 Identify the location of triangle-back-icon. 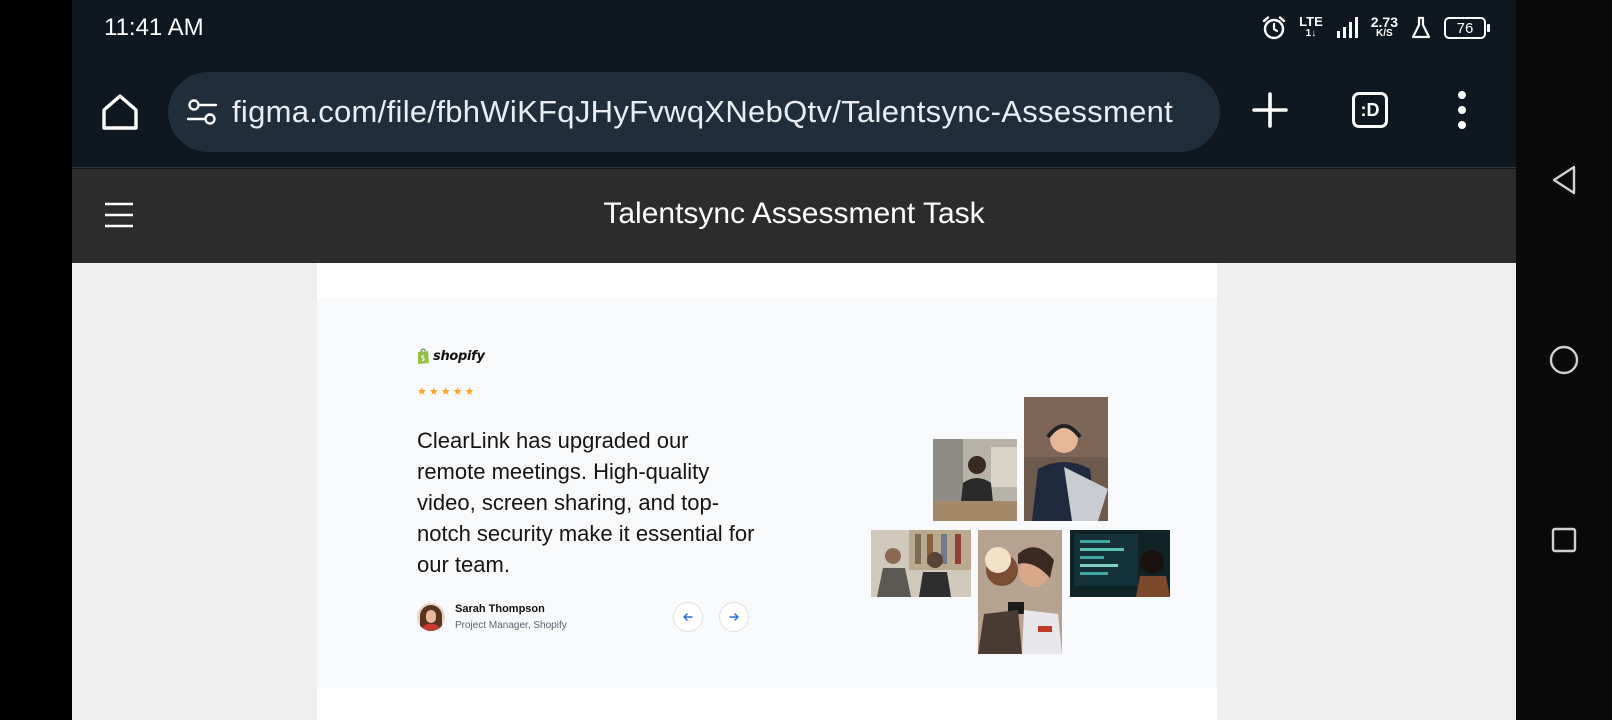
(1564, 180).